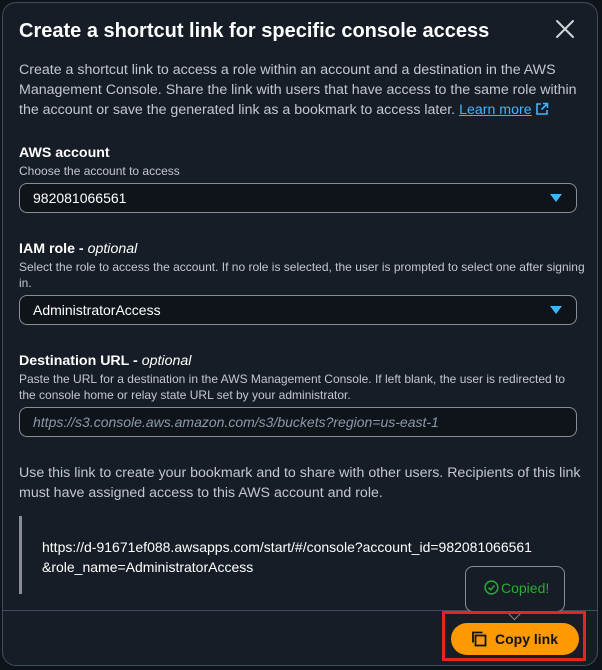 The height and width of the screenshot is (670, 602). I want to click on close-button, so click(565, 29).